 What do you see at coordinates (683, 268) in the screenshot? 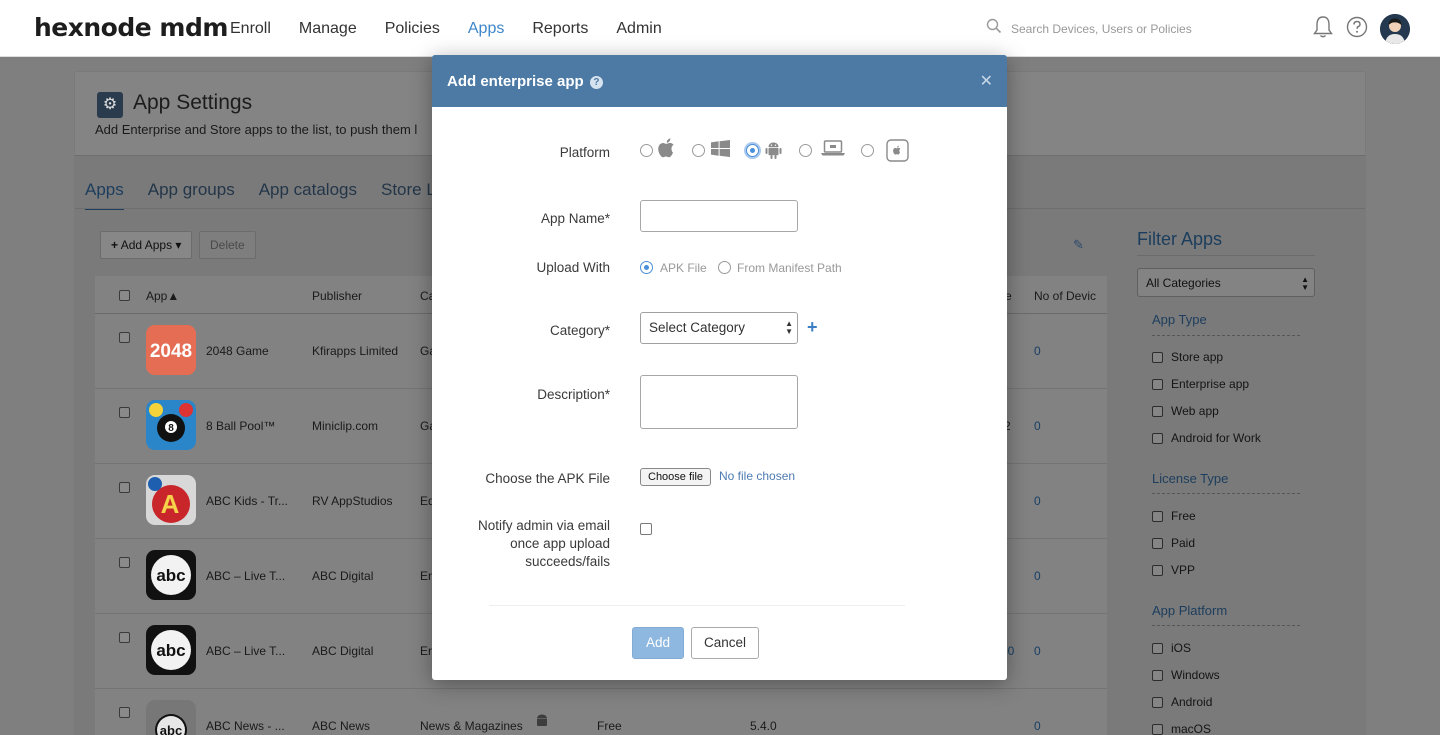
I see `upload-option-apk: APK File` at bounding box center [683, 268].